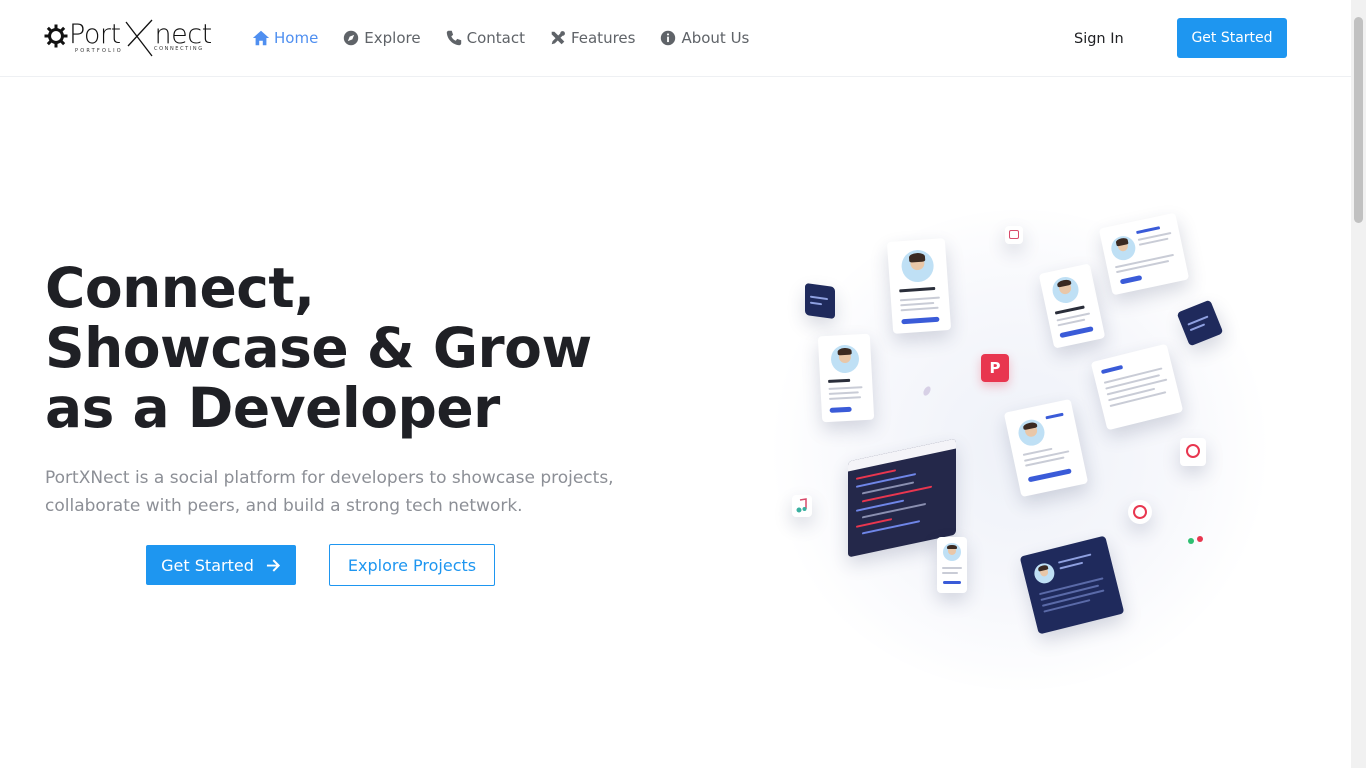 This screenshot has width=1366, height=768. Describe the element at coordinates (453, 38) in the screenshot. I see `phone-icon` at that location.